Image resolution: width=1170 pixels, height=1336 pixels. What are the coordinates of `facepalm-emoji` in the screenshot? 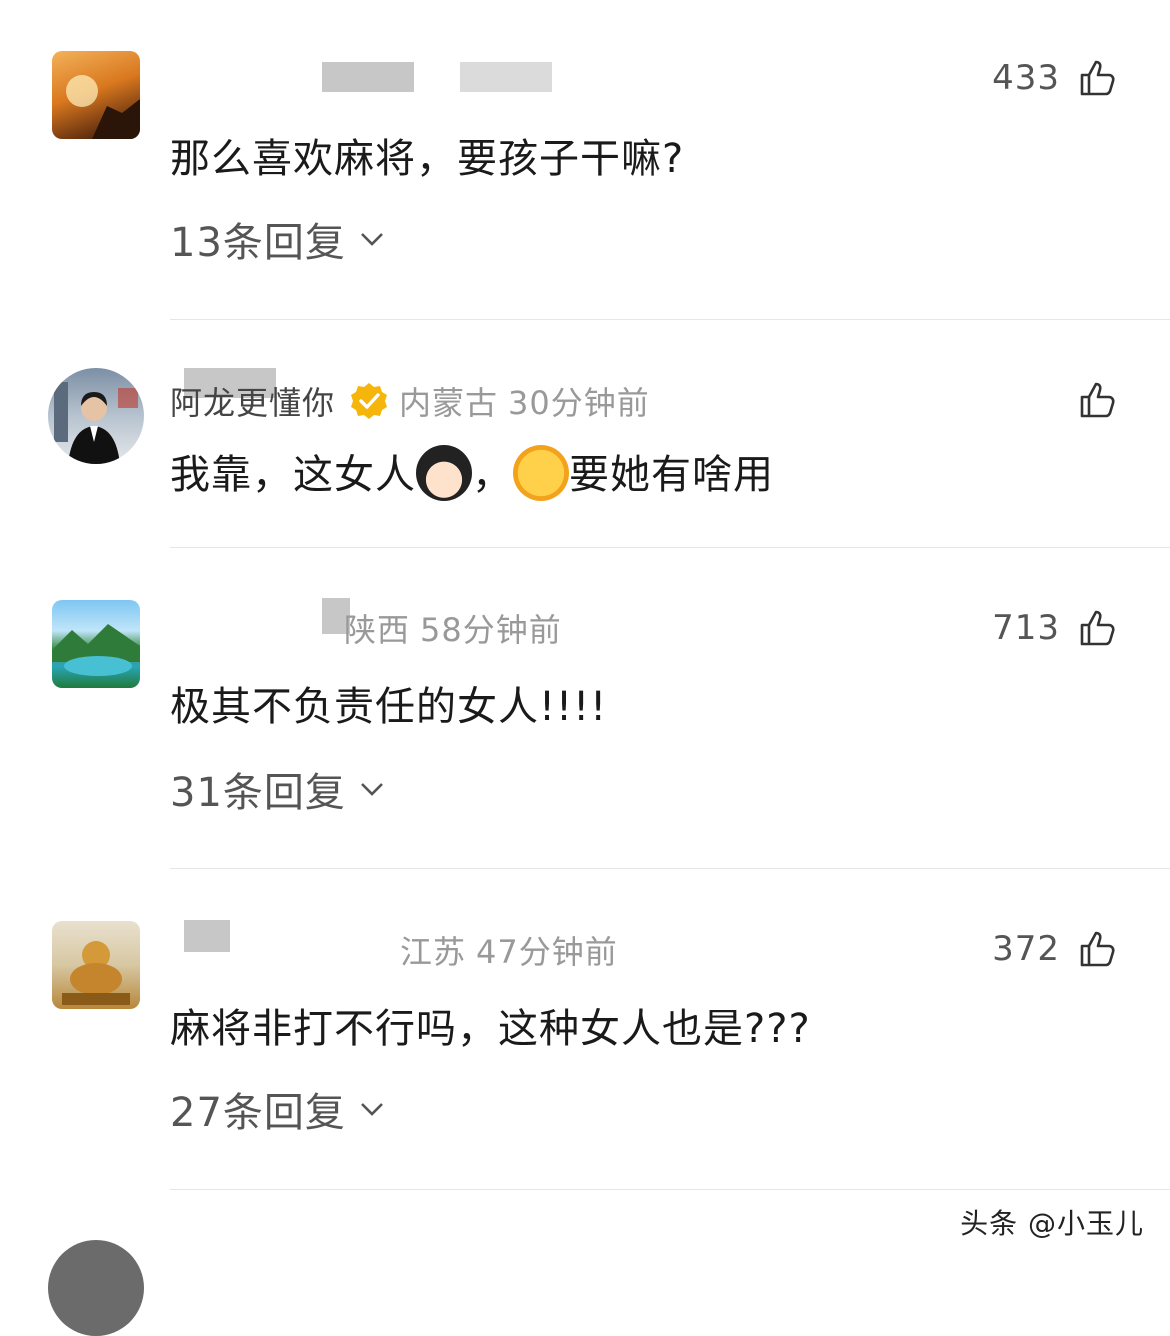 It's located at (541, 473).